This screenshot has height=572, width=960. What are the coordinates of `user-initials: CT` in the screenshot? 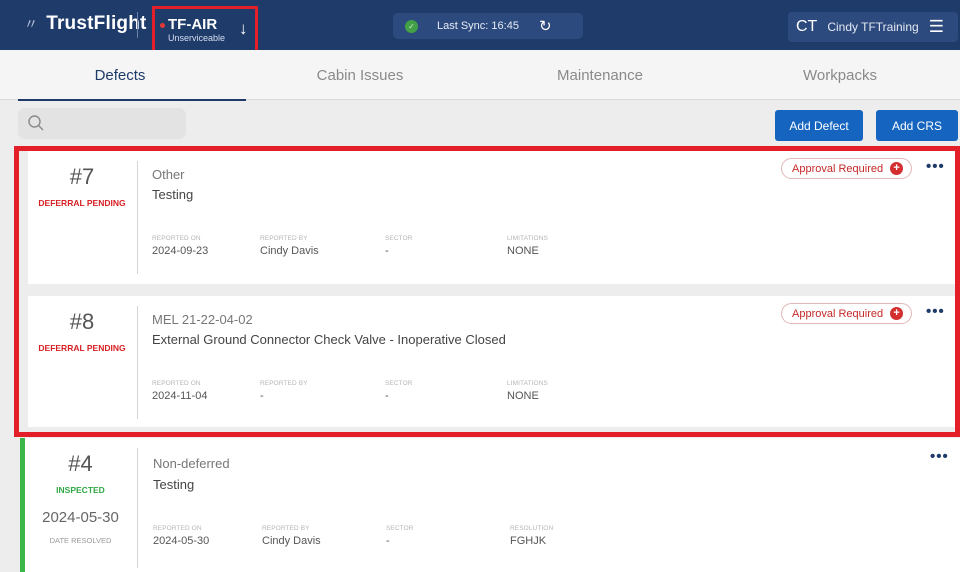 It's located at (807, 26).